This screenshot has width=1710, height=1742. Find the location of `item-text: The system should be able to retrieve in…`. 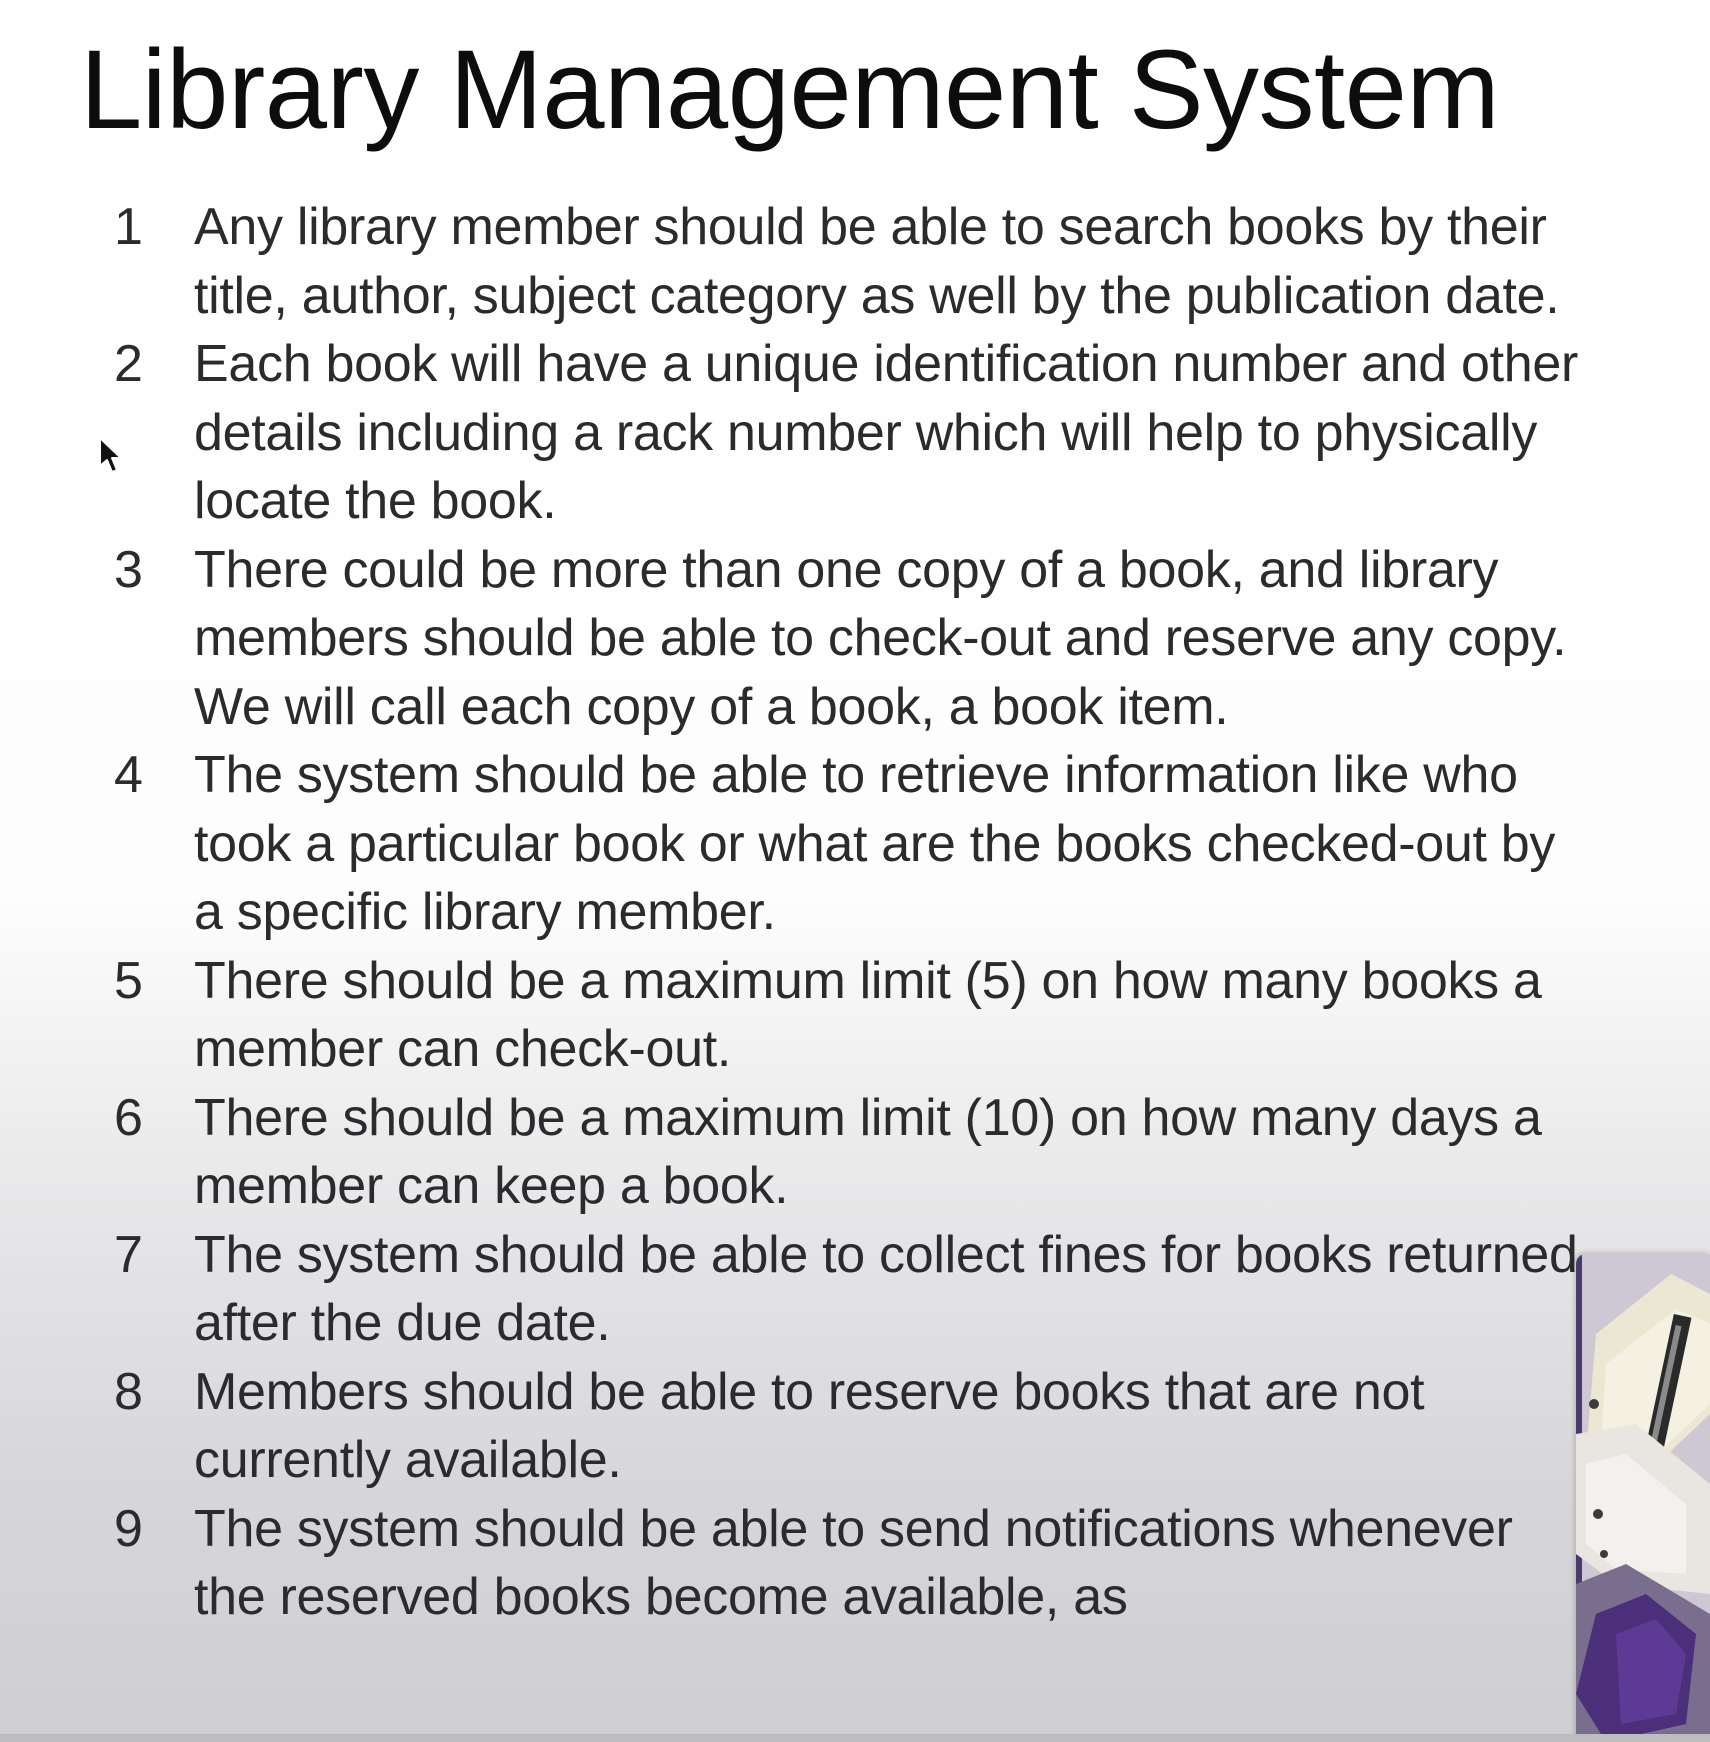

item-text: The system should be able to retrieve in… is located at coordinates (875, 843).